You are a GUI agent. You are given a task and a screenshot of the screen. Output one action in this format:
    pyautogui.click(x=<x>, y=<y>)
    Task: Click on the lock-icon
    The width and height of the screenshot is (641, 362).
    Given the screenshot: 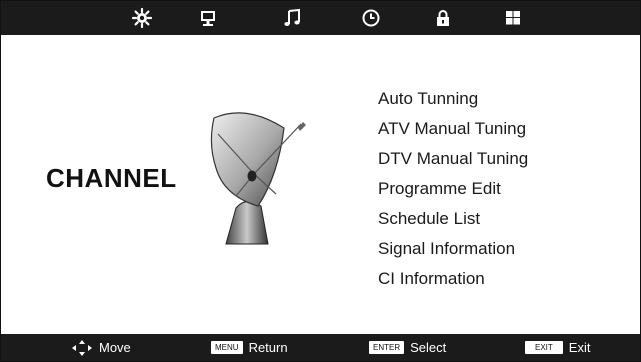 What is the action you would take?
    pyautogui.click(x=443, y=18)
    